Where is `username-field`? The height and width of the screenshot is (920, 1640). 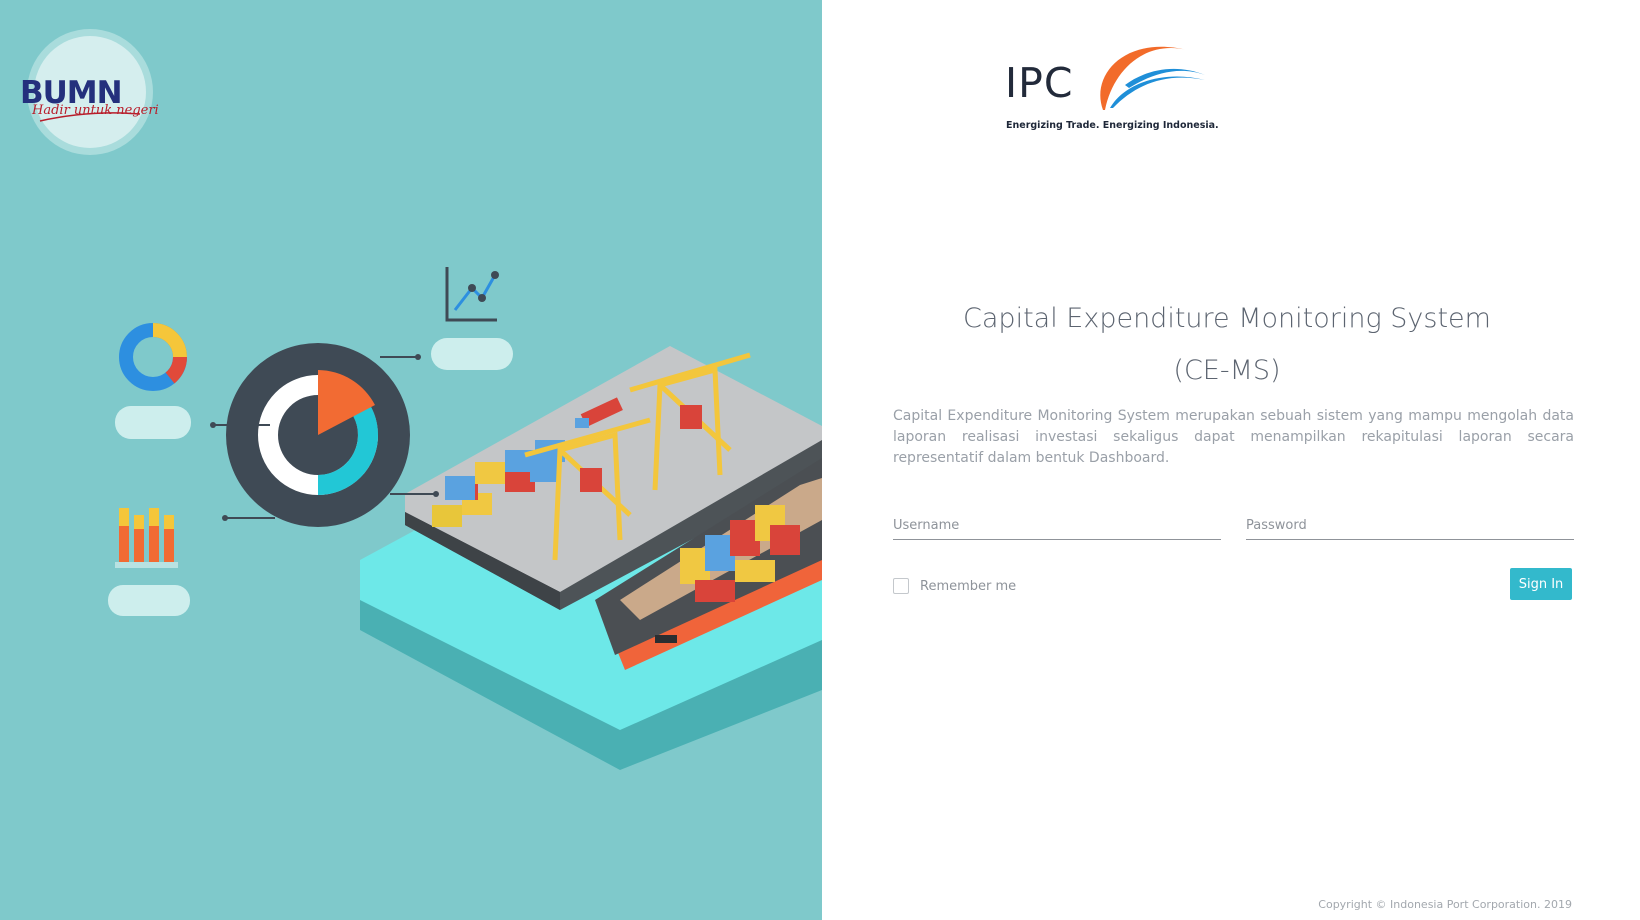
username-field is located at coordinates (1057, 526).